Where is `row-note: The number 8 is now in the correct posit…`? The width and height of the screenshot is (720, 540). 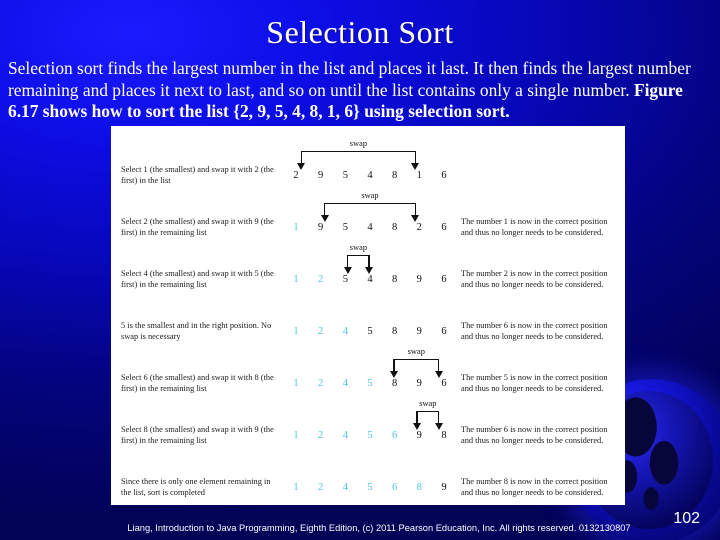 row-note: The number 8 is now in the correct posit… is located at coordinates (534, 487).